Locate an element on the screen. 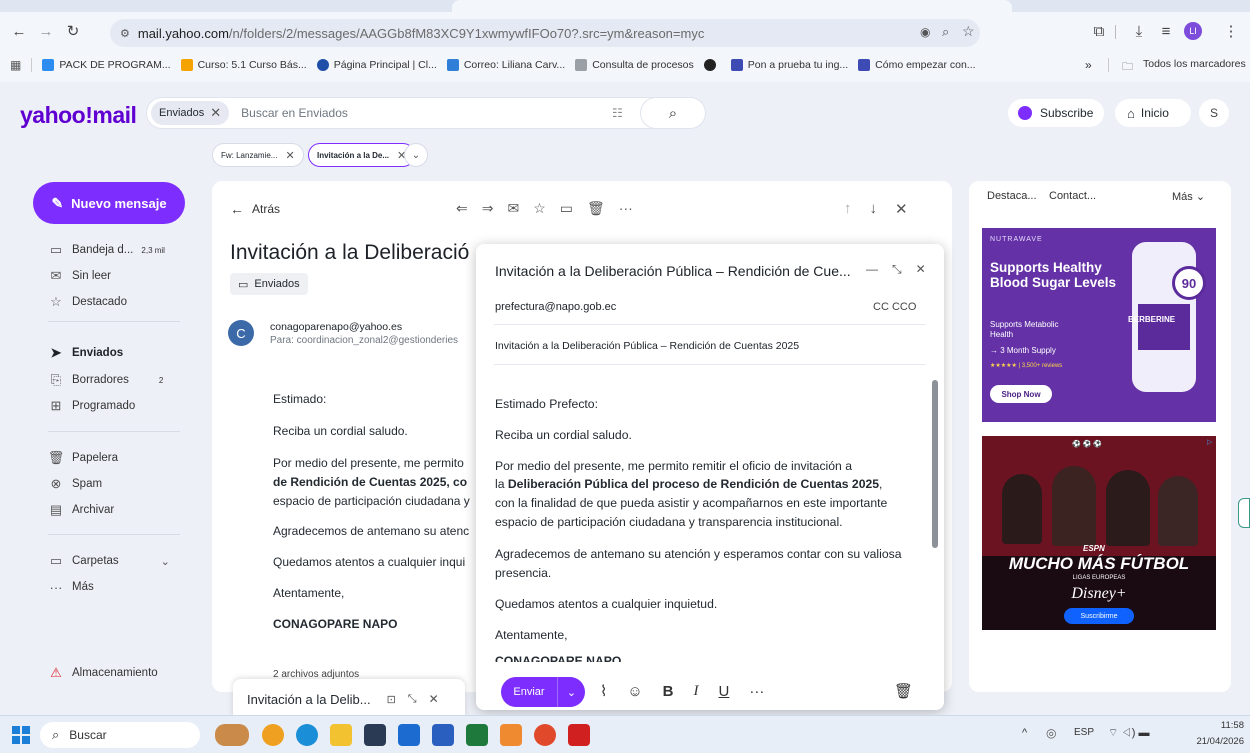 This screenshot has width=1250, height=753. more-button: Más ⌄ is located at coordinates (1188, 196).